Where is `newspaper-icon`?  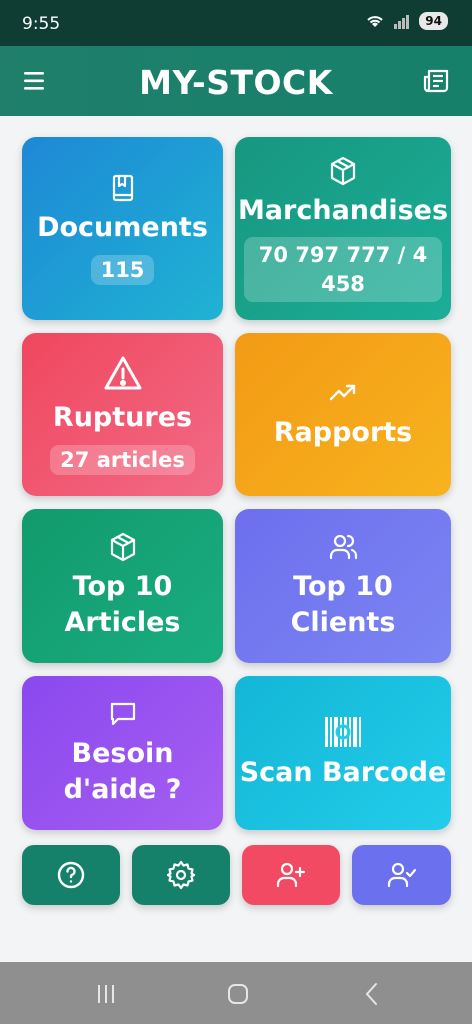
newspaper-icon is located at coordinates (437, 81).